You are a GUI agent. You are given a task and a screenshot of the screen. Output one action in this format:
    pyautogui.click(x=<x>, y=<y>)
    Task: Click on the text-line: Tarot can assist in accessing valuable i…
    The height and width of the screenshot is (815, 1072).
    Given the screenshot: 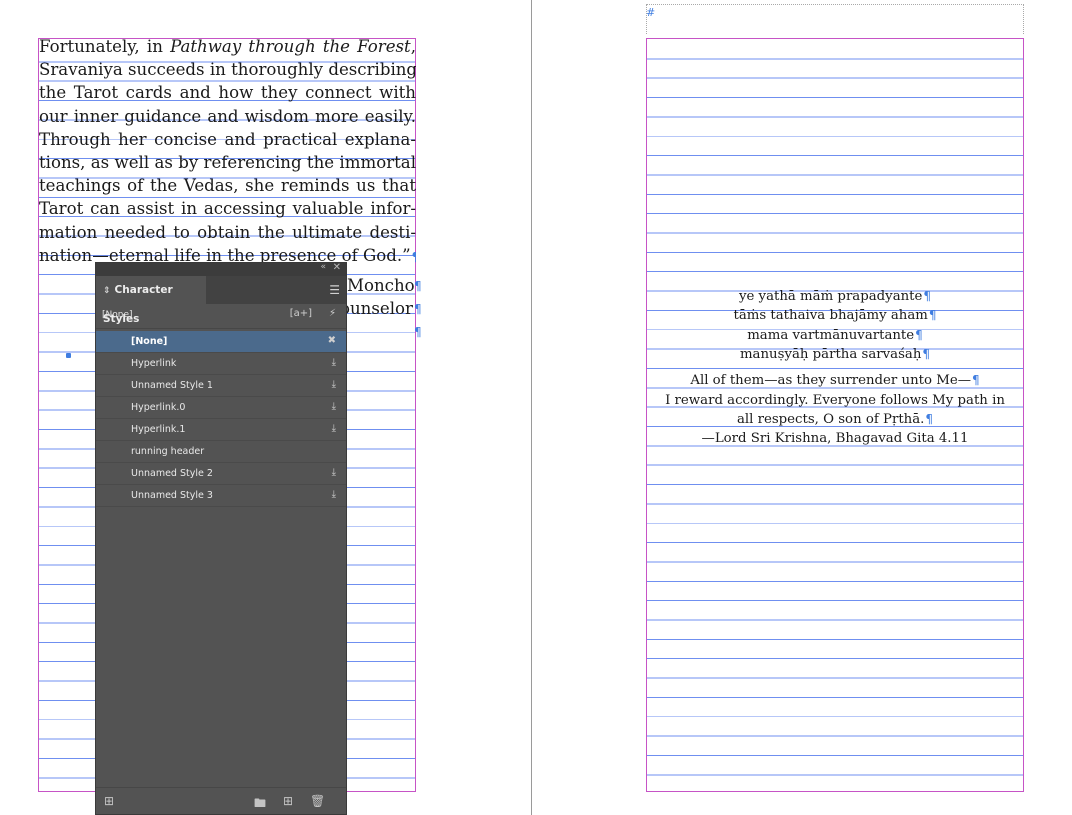 What is the action you would take?
    pyautogui.click(x=227, y=209)
    